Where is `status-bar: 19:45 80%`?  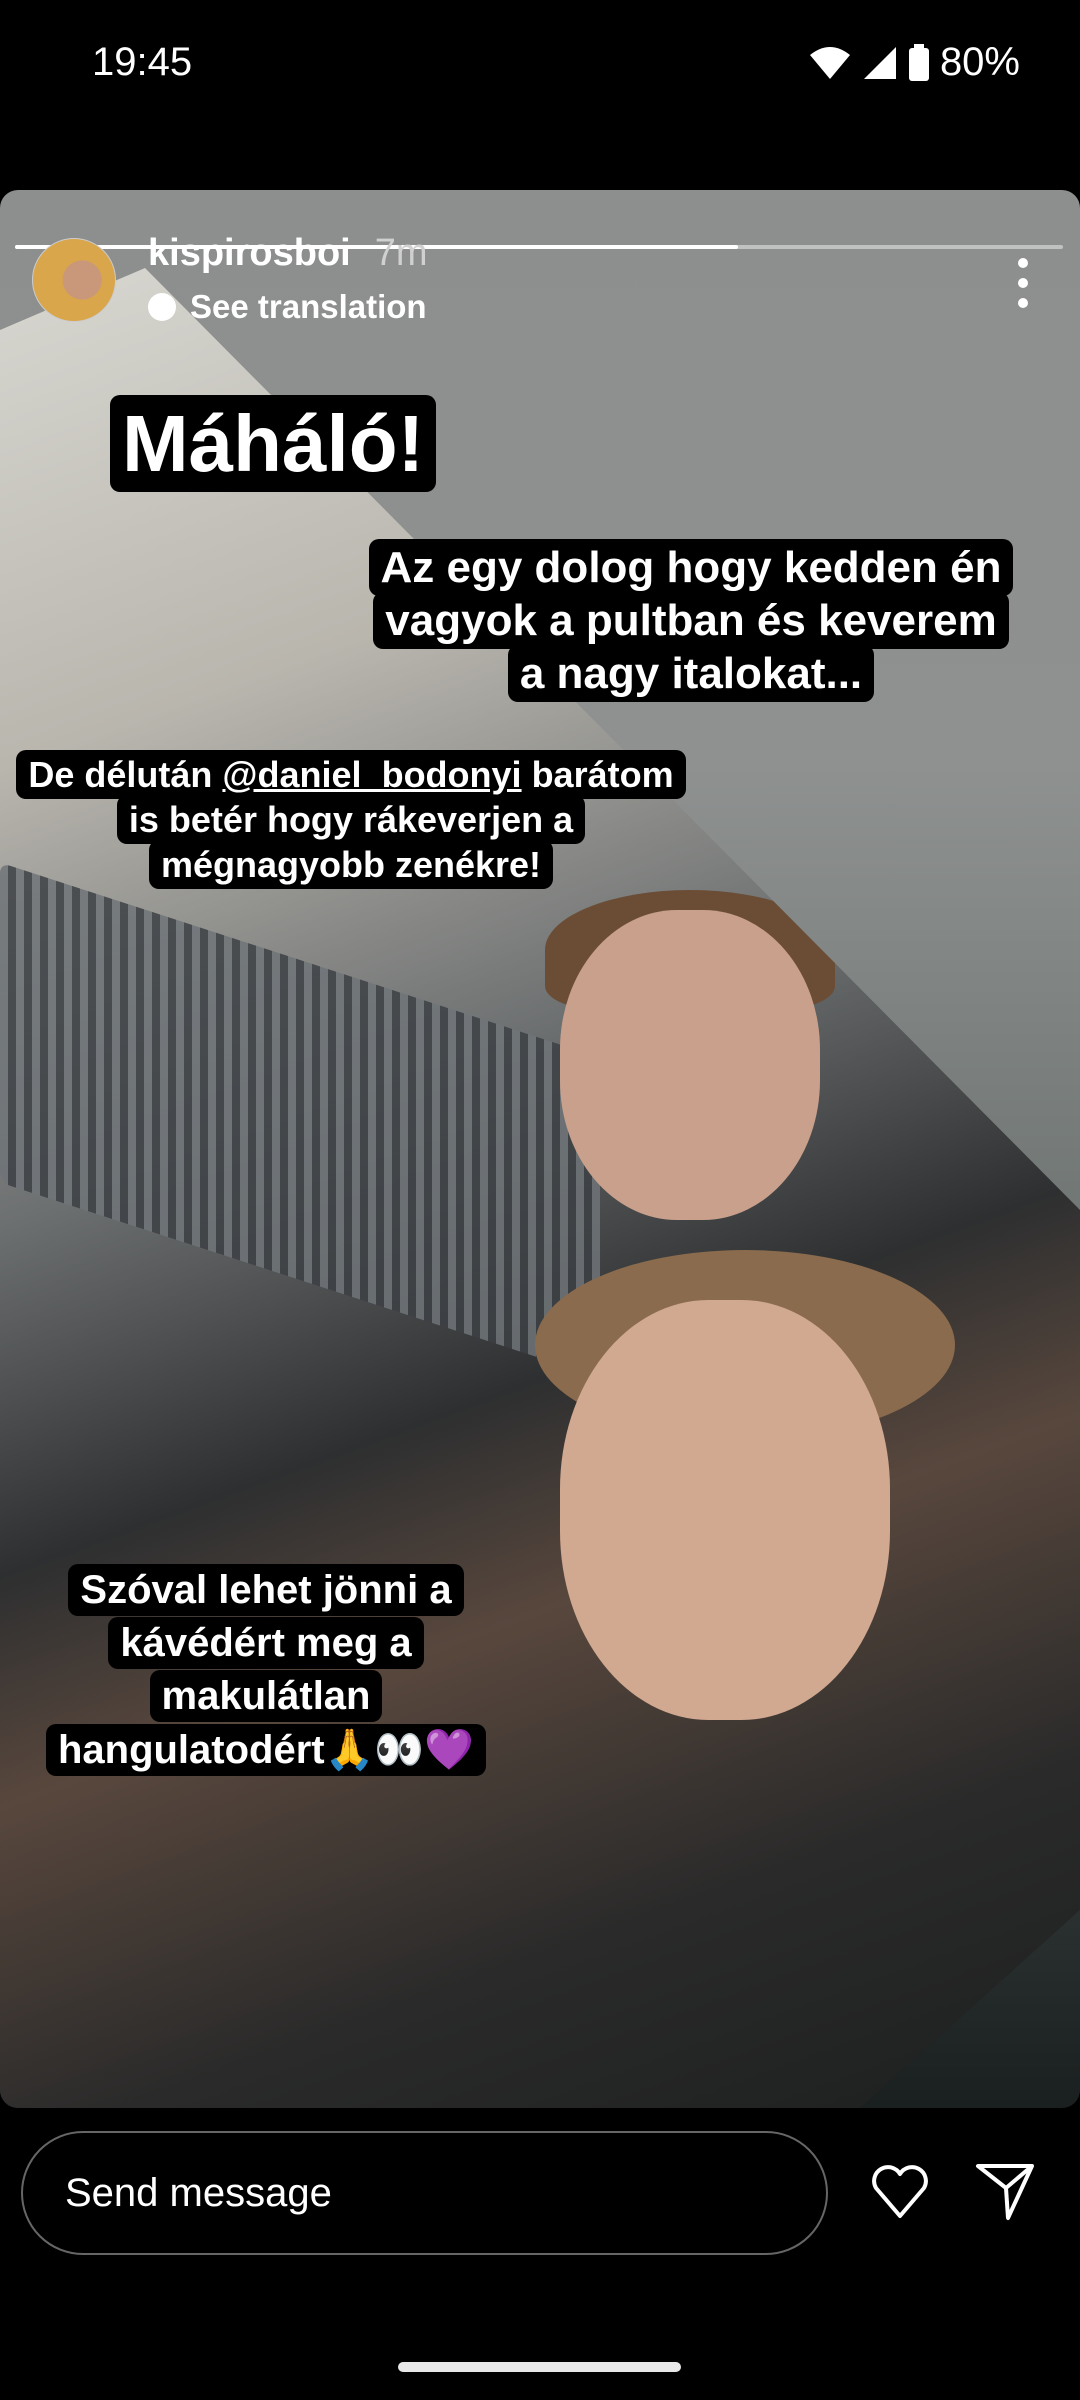 status-bar: 19:45 80% is located at coordinates (540, 65).